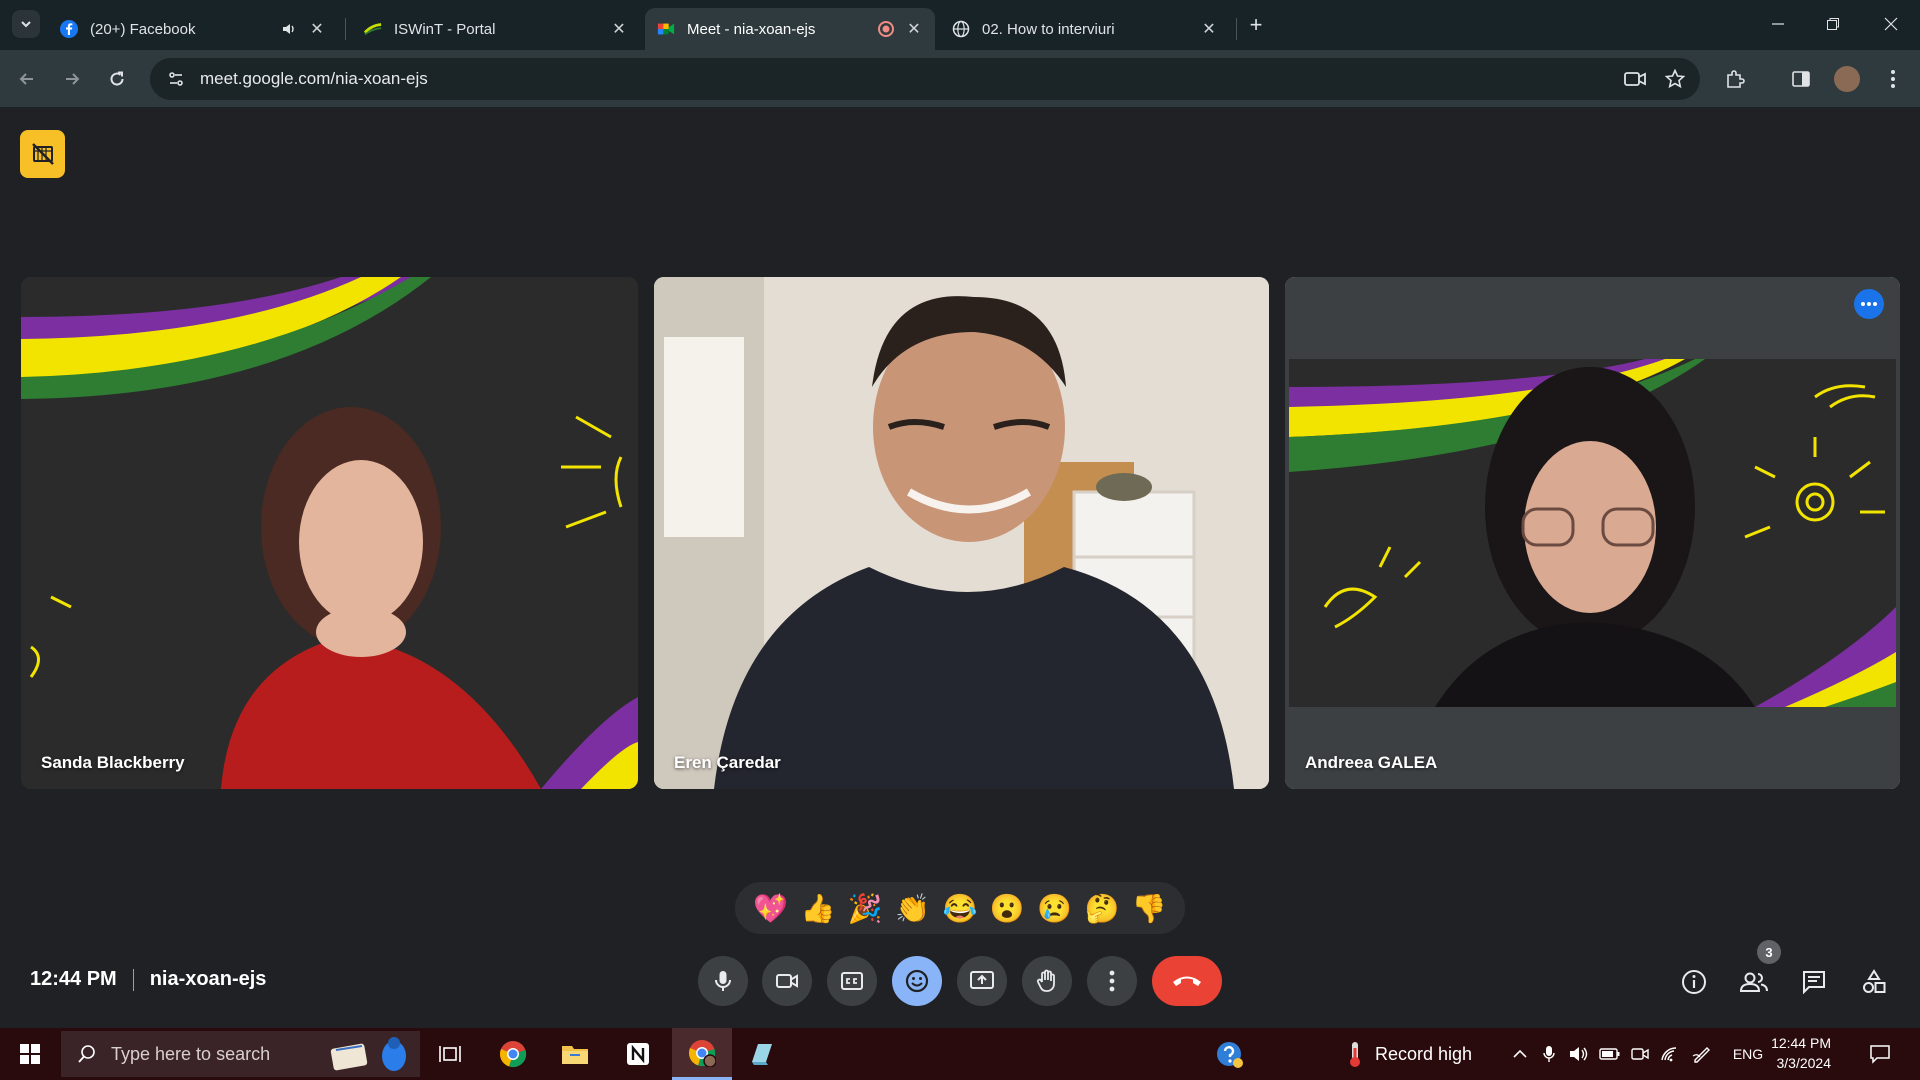  Describe the element at coordinates (913, 908) in the screenshot. I see `reaction-clapping: 👏` at that location.